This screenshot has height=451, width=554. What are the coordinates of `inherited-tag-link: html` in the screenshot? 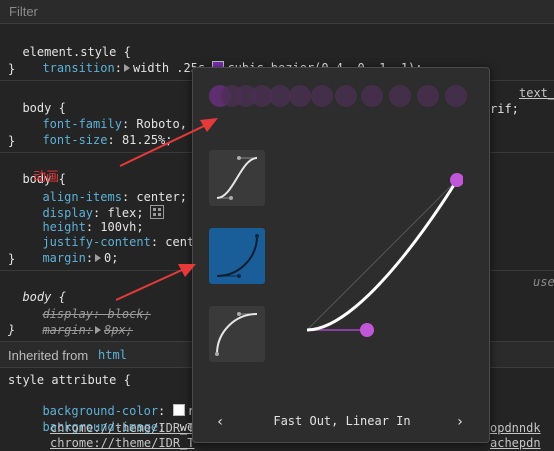 It's located at (112, 355).